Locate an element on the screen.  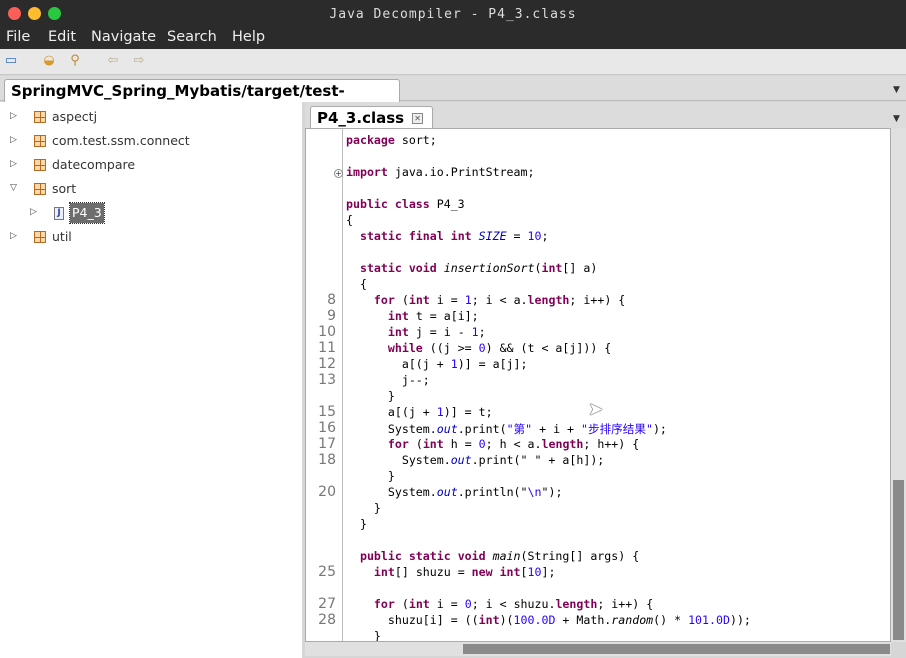
tab-p4-3-class: P4_3.class ✕ is located at coordinates (371, 117).